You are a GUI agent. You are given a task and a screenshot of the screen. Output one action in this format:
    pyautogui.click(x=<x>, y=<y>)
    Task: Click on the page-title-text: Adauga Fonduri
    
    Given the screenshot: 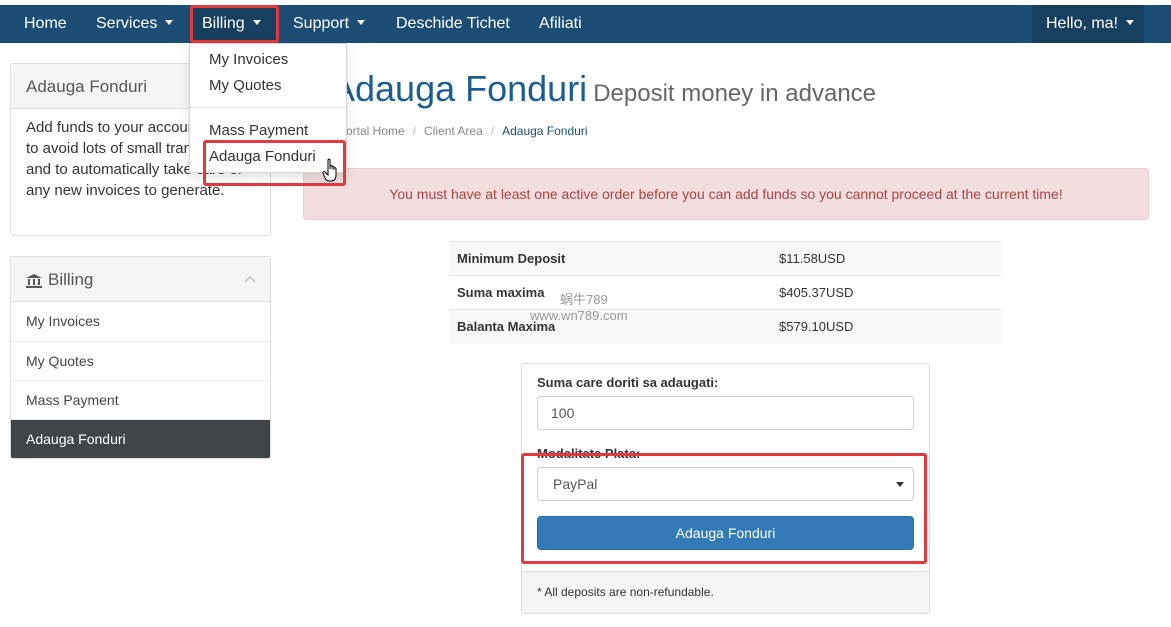 What is the action you would take?
    pyautogui.click(x=459, y=88)
    